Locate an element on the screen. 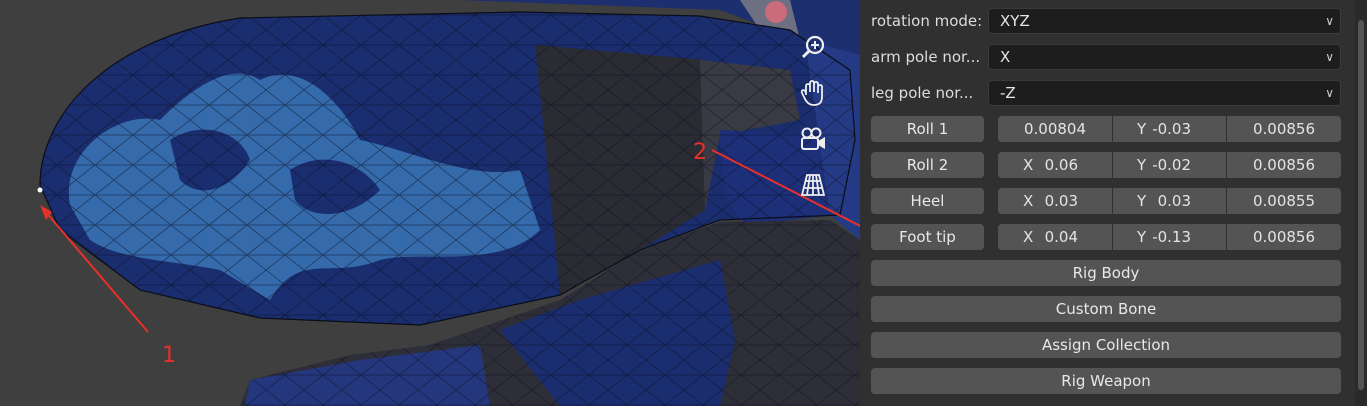  roll-1-z-field: 0.00856 is located at coordinates (1284, 129).